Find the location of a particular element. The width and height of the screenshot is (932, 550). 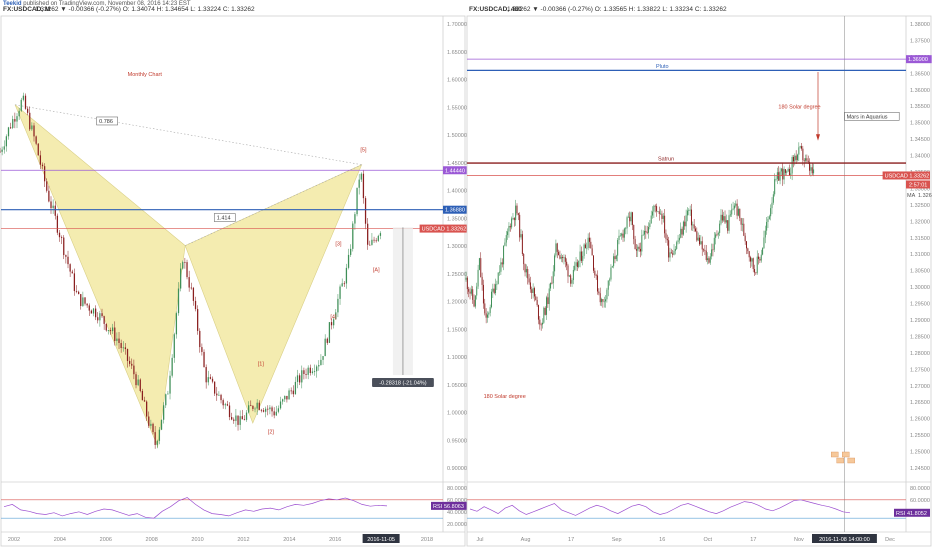

y-tick-label: 1.28500 is located at coordinates (920, 337).